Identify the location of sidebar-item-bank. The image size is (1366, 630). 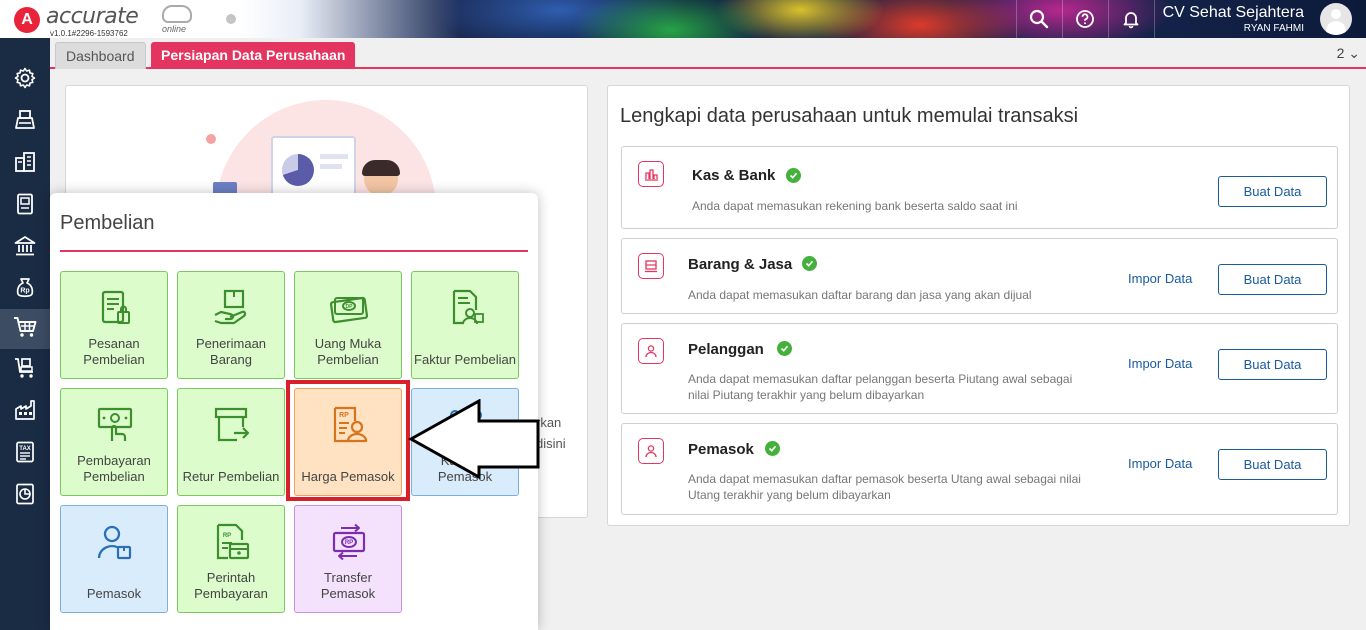
(25, 248).